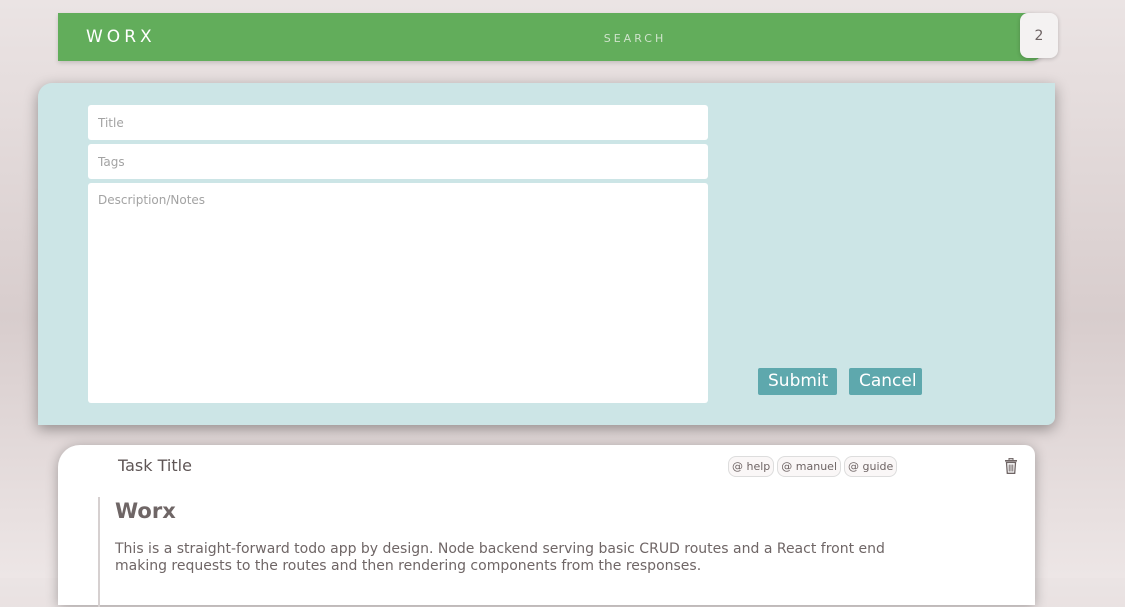 This screenshot has width=1125, height=607. I want to click on title-input, so click(398, 122).